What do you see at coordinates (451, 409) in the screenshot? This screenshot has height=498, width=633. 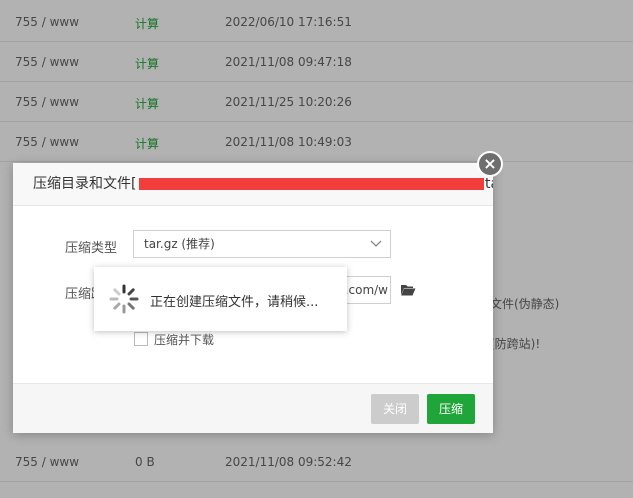 I see `compress-button: 压缩` at bounding box center [451, 409].